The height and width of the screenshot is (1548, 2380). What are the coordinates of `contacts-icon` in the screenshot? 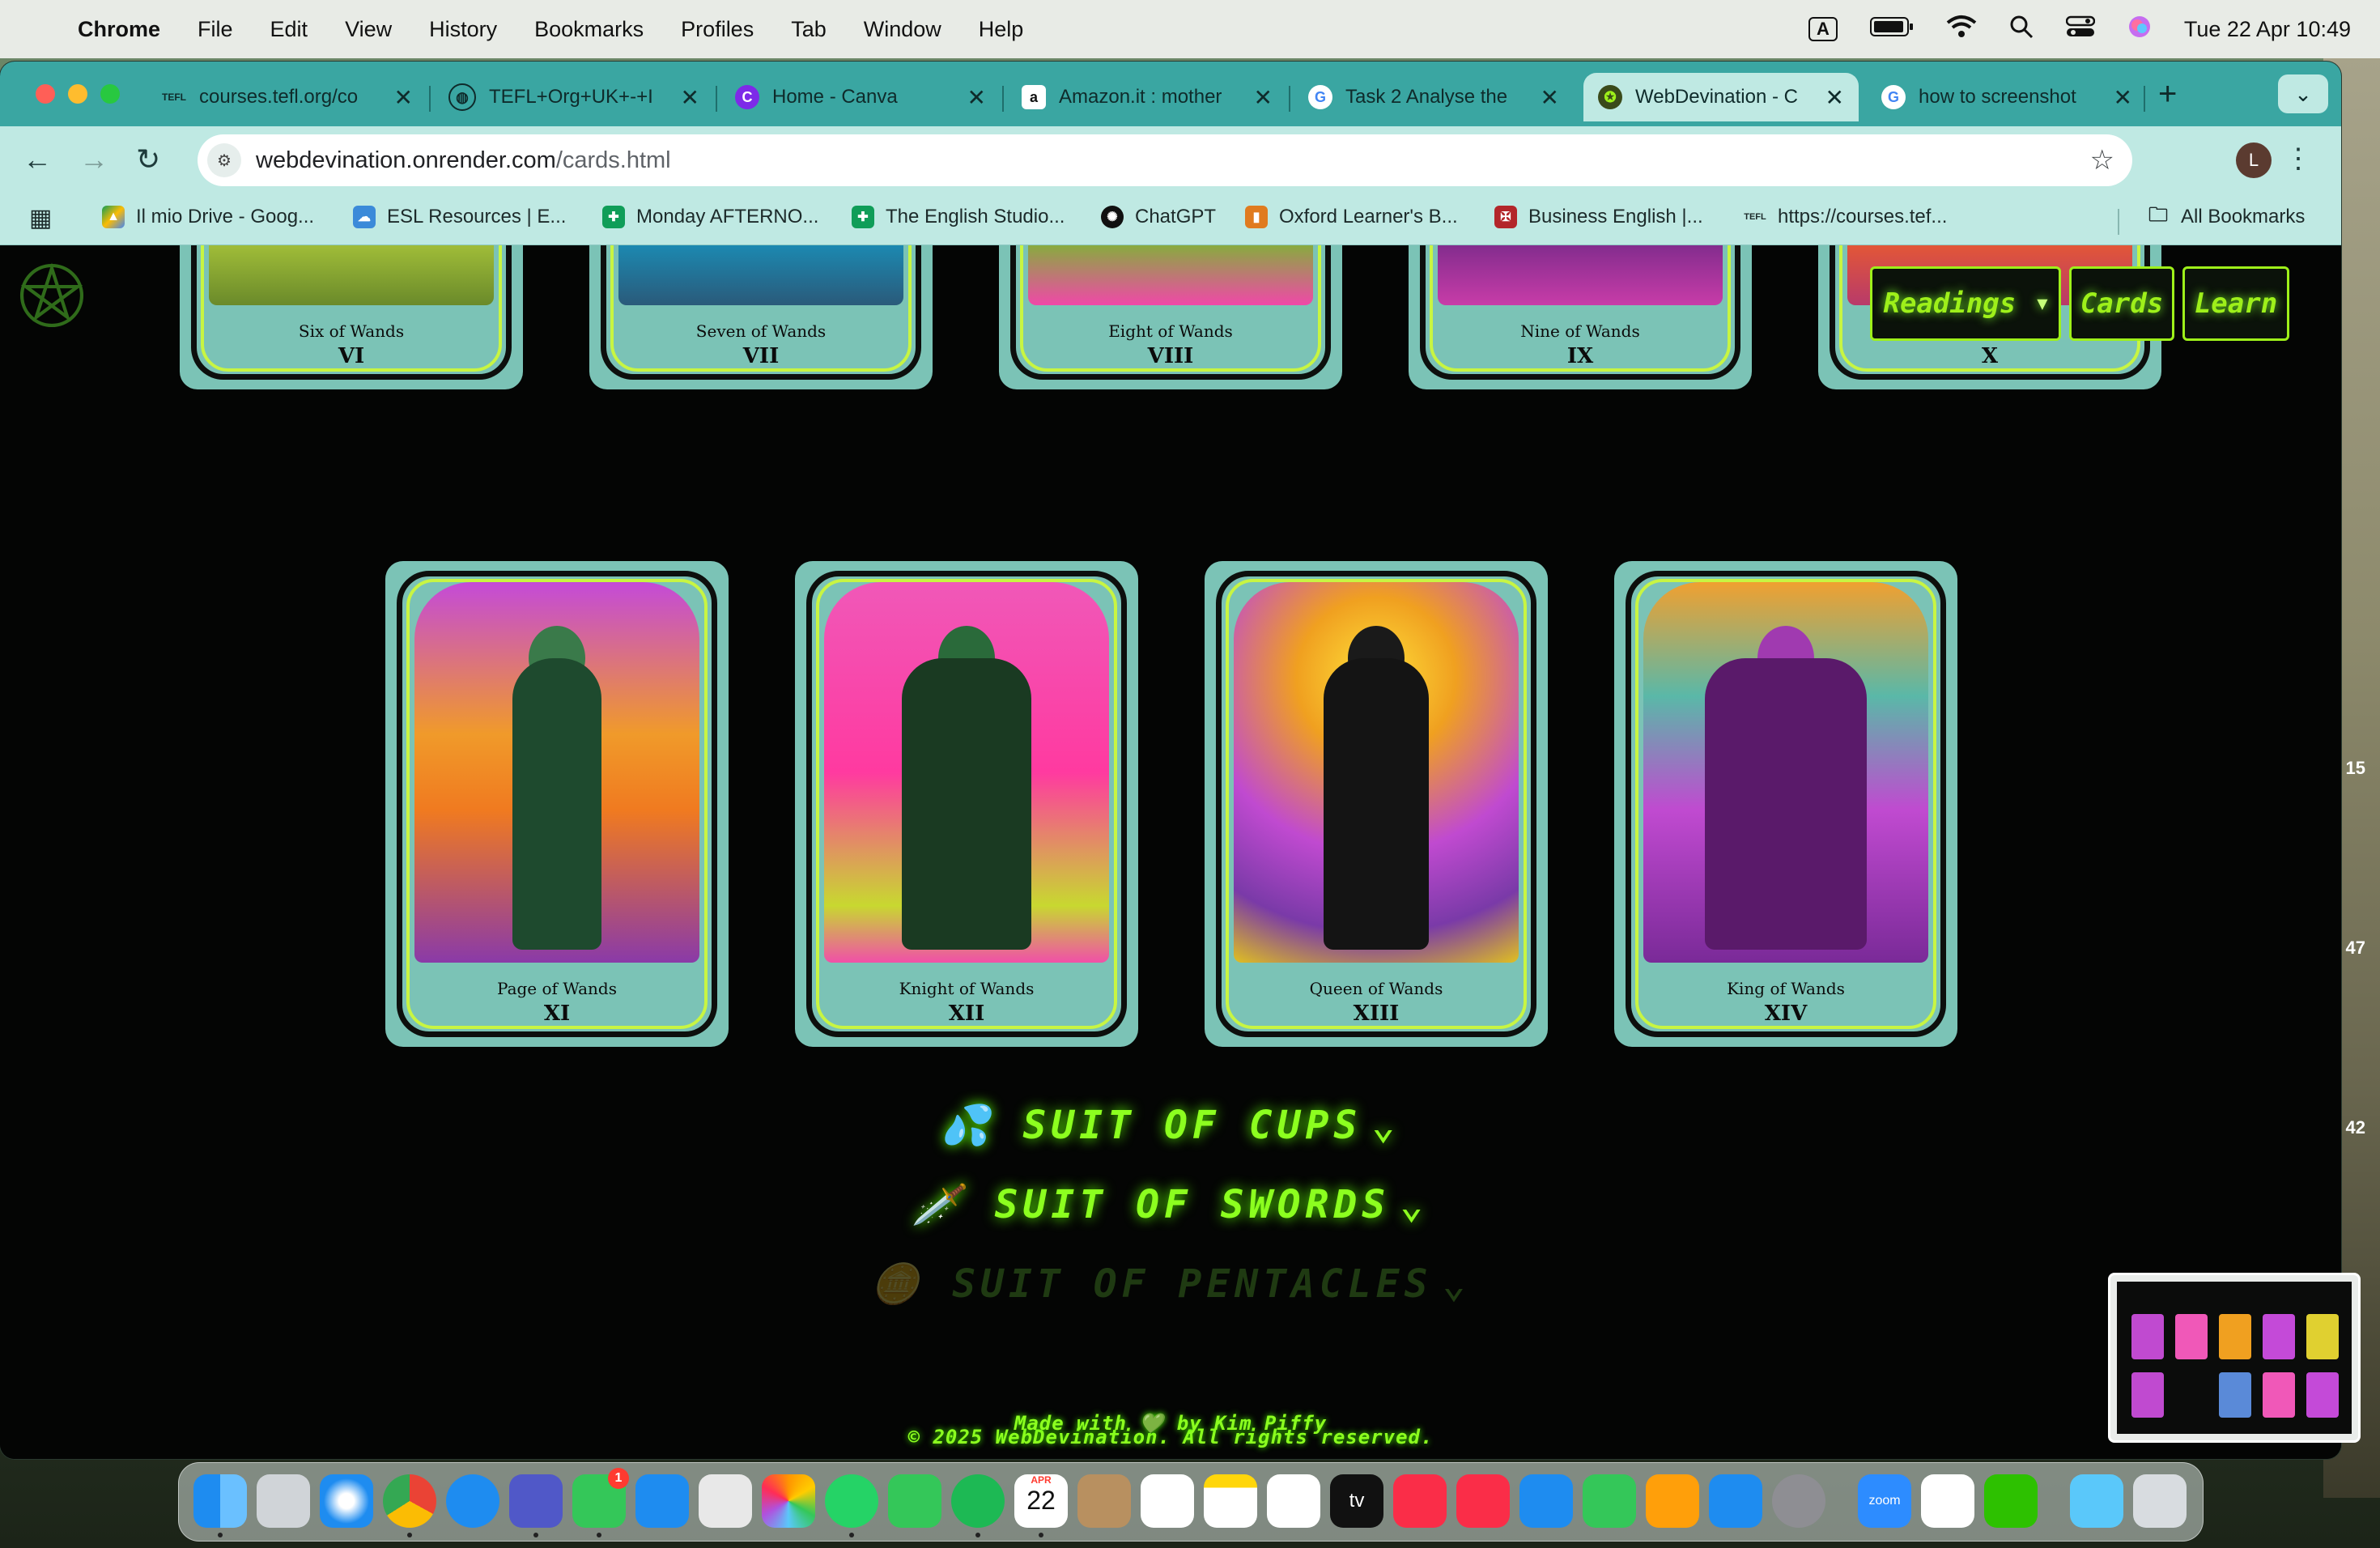 It's located at (1104, 1501).